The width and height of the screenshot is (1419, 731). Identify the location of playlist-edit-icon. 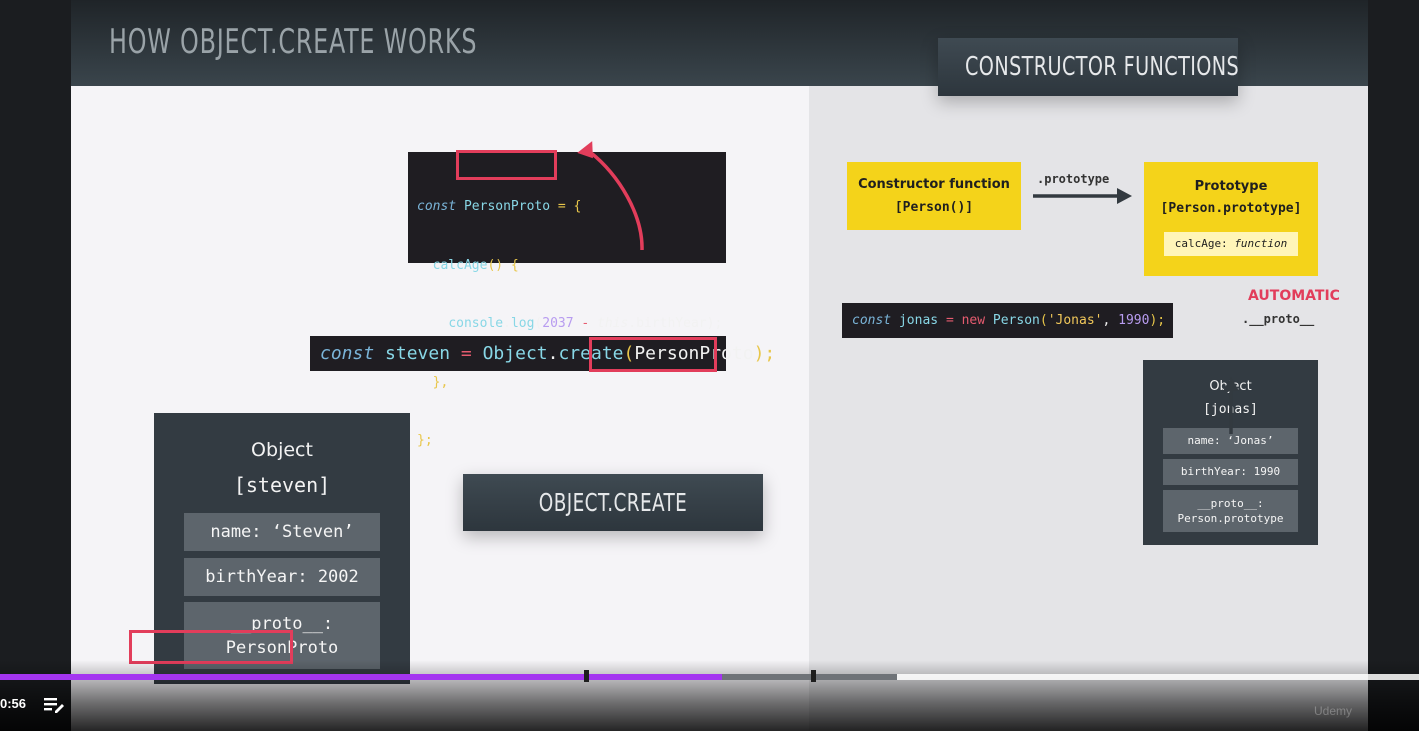
(54, 705).